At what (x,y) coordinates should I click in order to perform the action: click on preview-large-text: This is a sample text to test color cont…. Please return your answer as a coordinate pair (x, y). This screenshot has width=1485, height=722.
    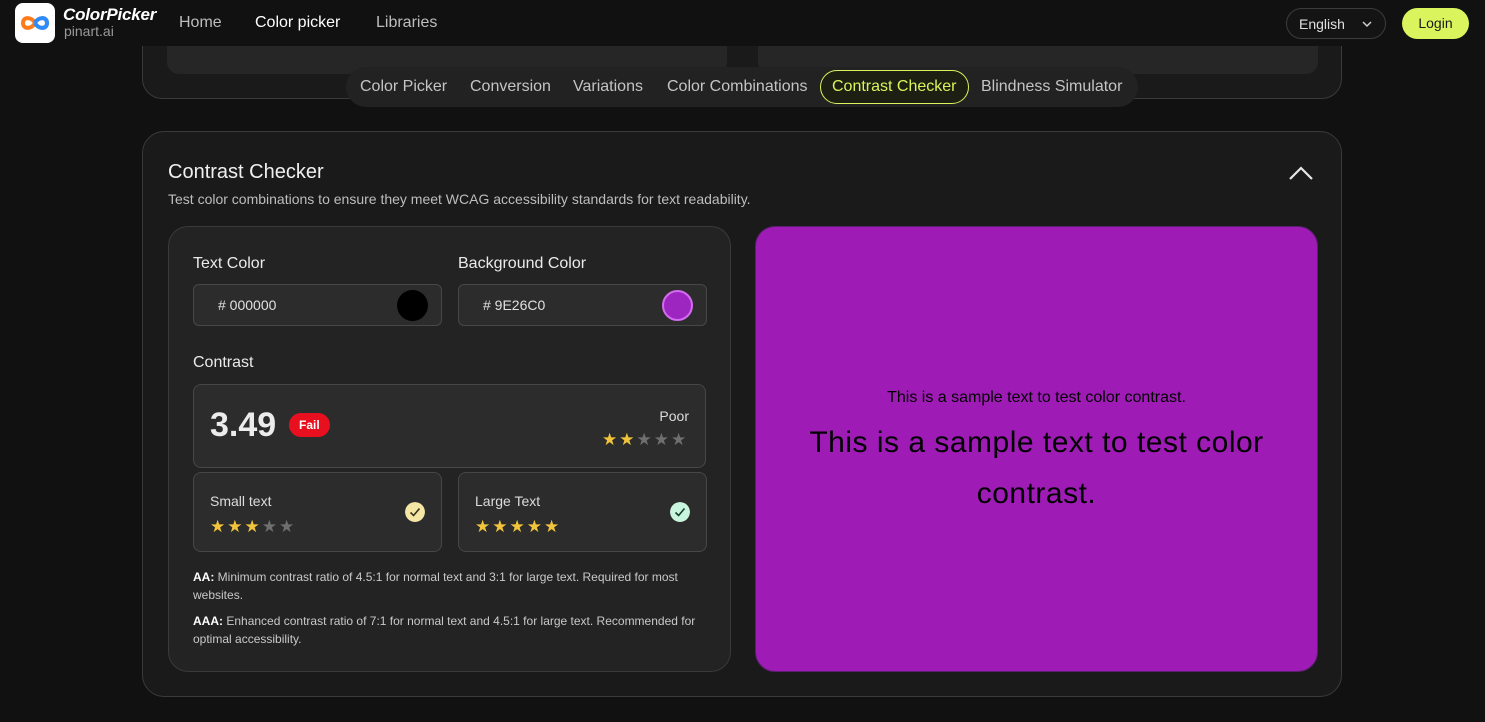
    Looking at the image, I should click on (1036, 468).